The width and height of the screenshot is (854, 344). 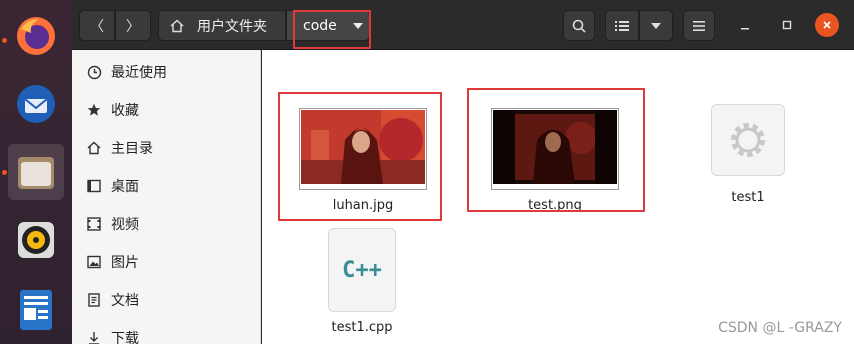 I want to click on maximize-icon, so click(x=787, y=25).